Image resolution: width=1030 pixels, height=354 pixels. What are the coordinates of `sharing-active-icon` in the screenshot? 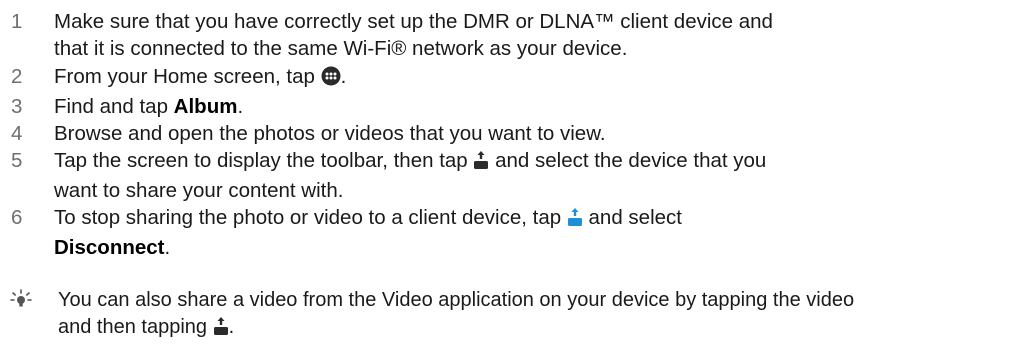 It's located at (575, 220).